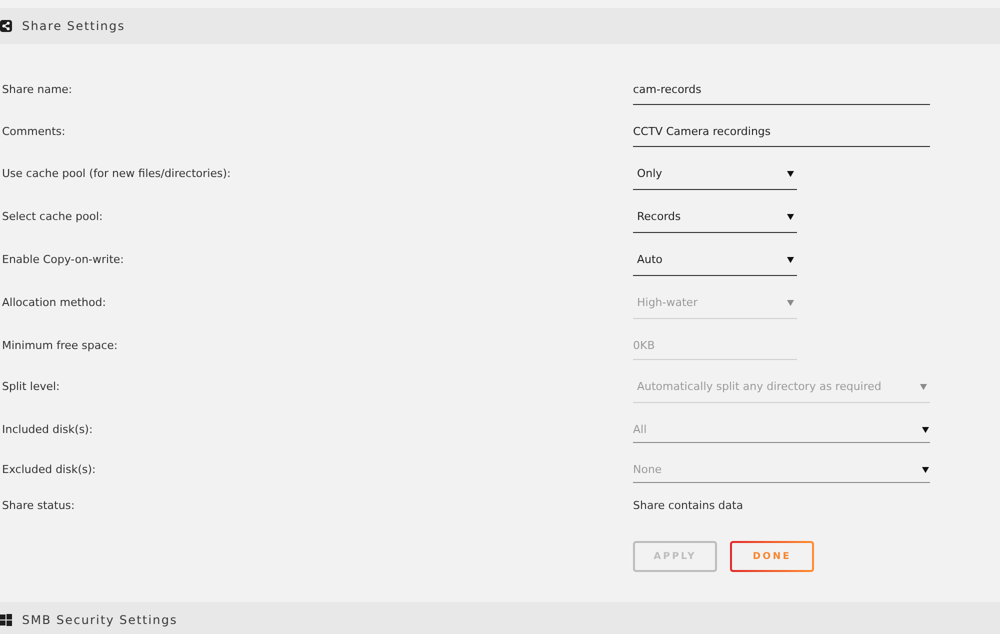 The image size is (1000, 634). Describe the element at coordinates (52, 217) in the screenshot. I see `field-label: Select cache pool:` at that location.